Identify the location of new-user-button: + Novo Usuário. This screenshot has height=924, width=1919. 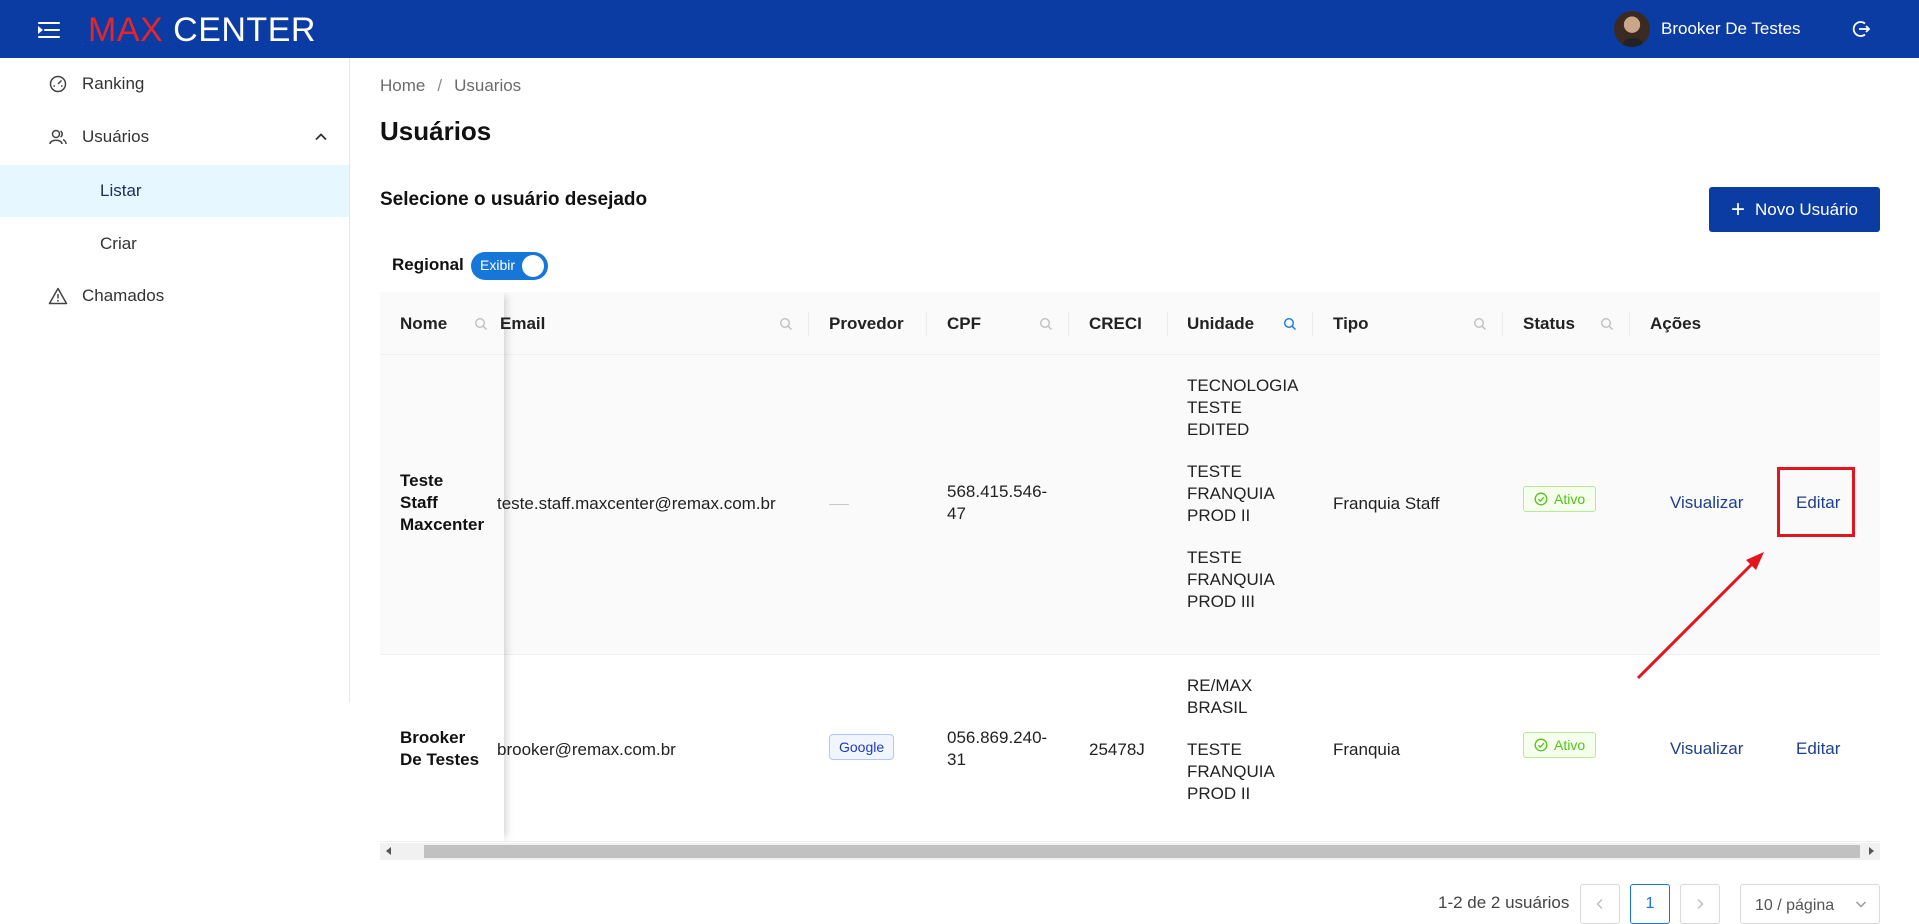
(1794, 209).